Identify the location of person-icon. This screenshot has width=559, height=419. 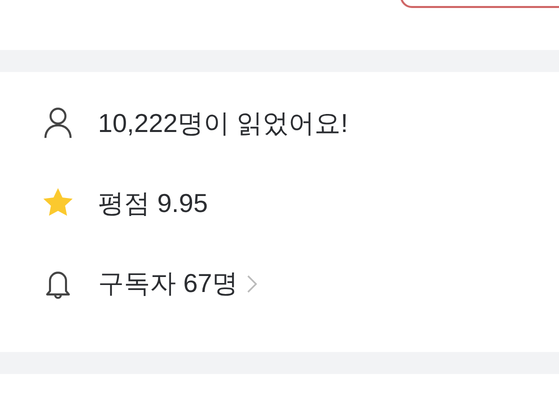
(58, 123).